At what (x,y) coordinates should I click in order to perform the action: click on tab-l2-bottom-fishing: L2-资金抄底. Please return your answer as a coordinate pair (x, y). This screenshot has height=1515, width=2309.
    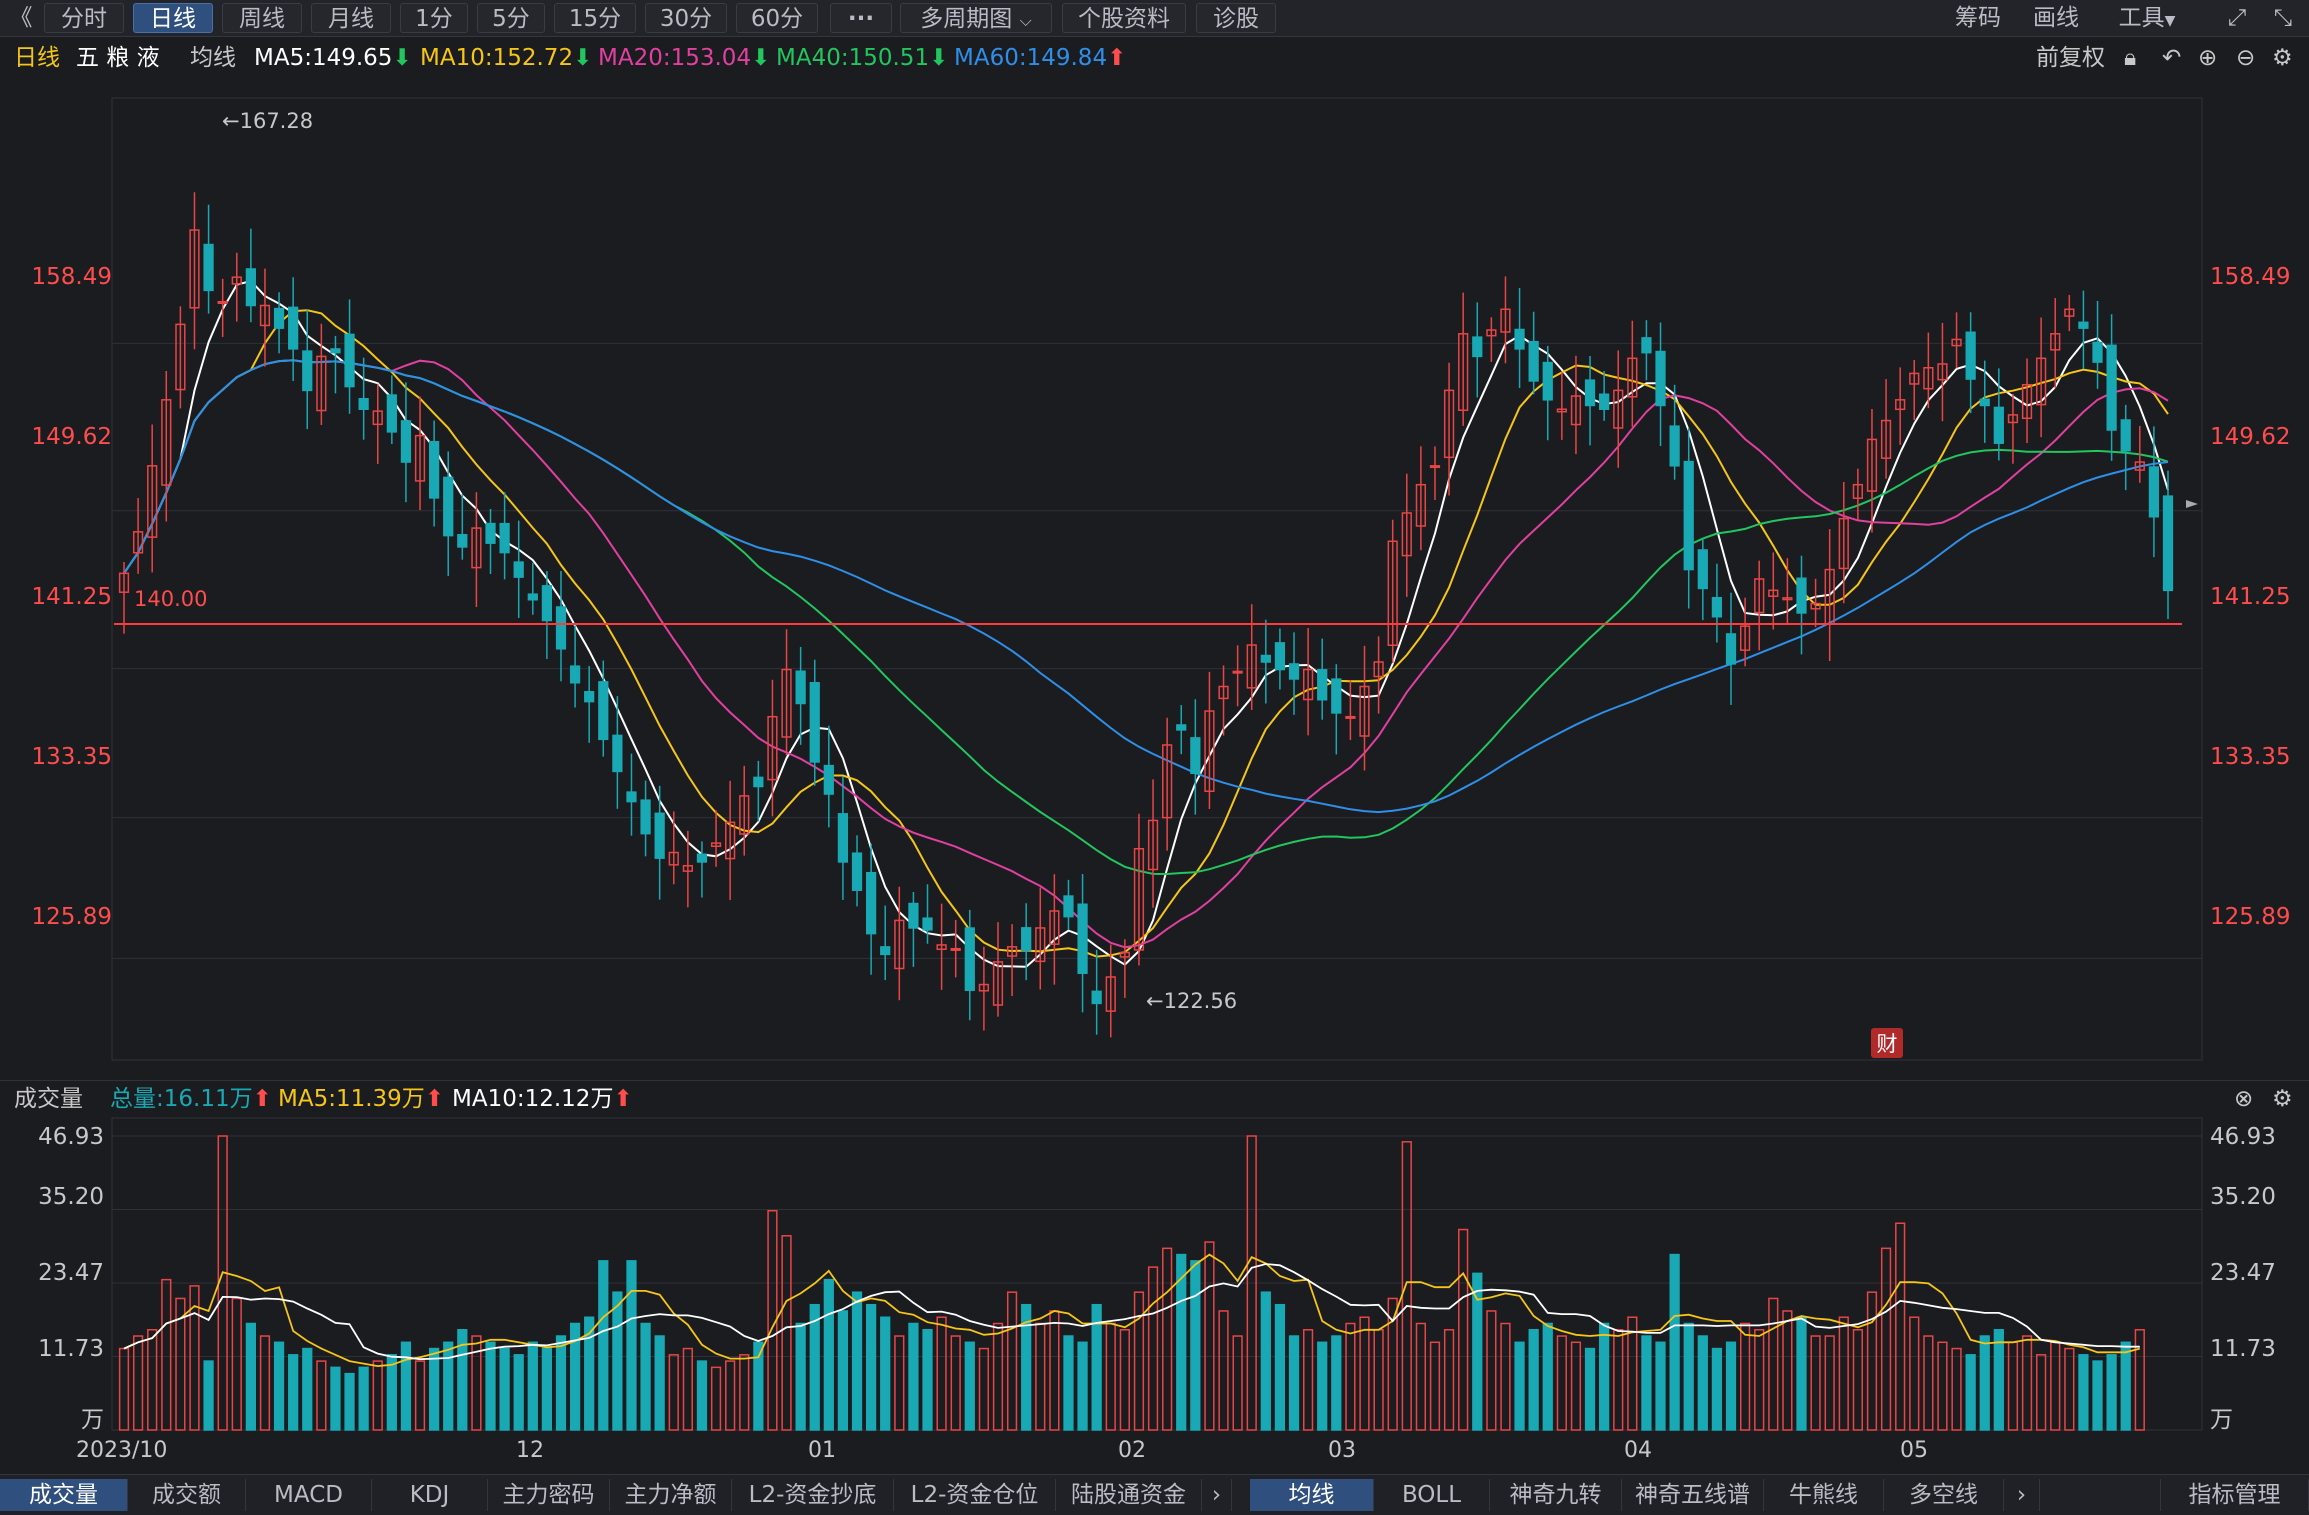
    Looking at the image, I should click on (813, 1495).